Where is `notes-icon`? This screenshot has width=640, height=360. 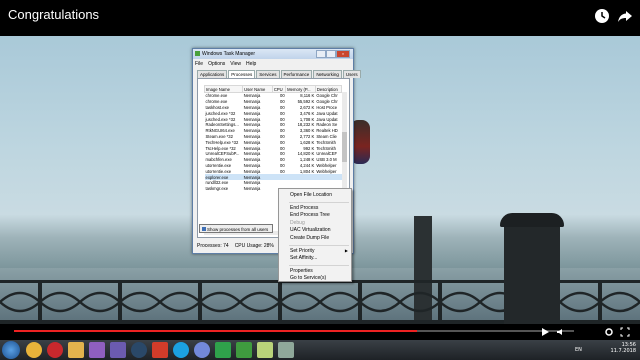 notes-icon is located at coordinates (265, 350).